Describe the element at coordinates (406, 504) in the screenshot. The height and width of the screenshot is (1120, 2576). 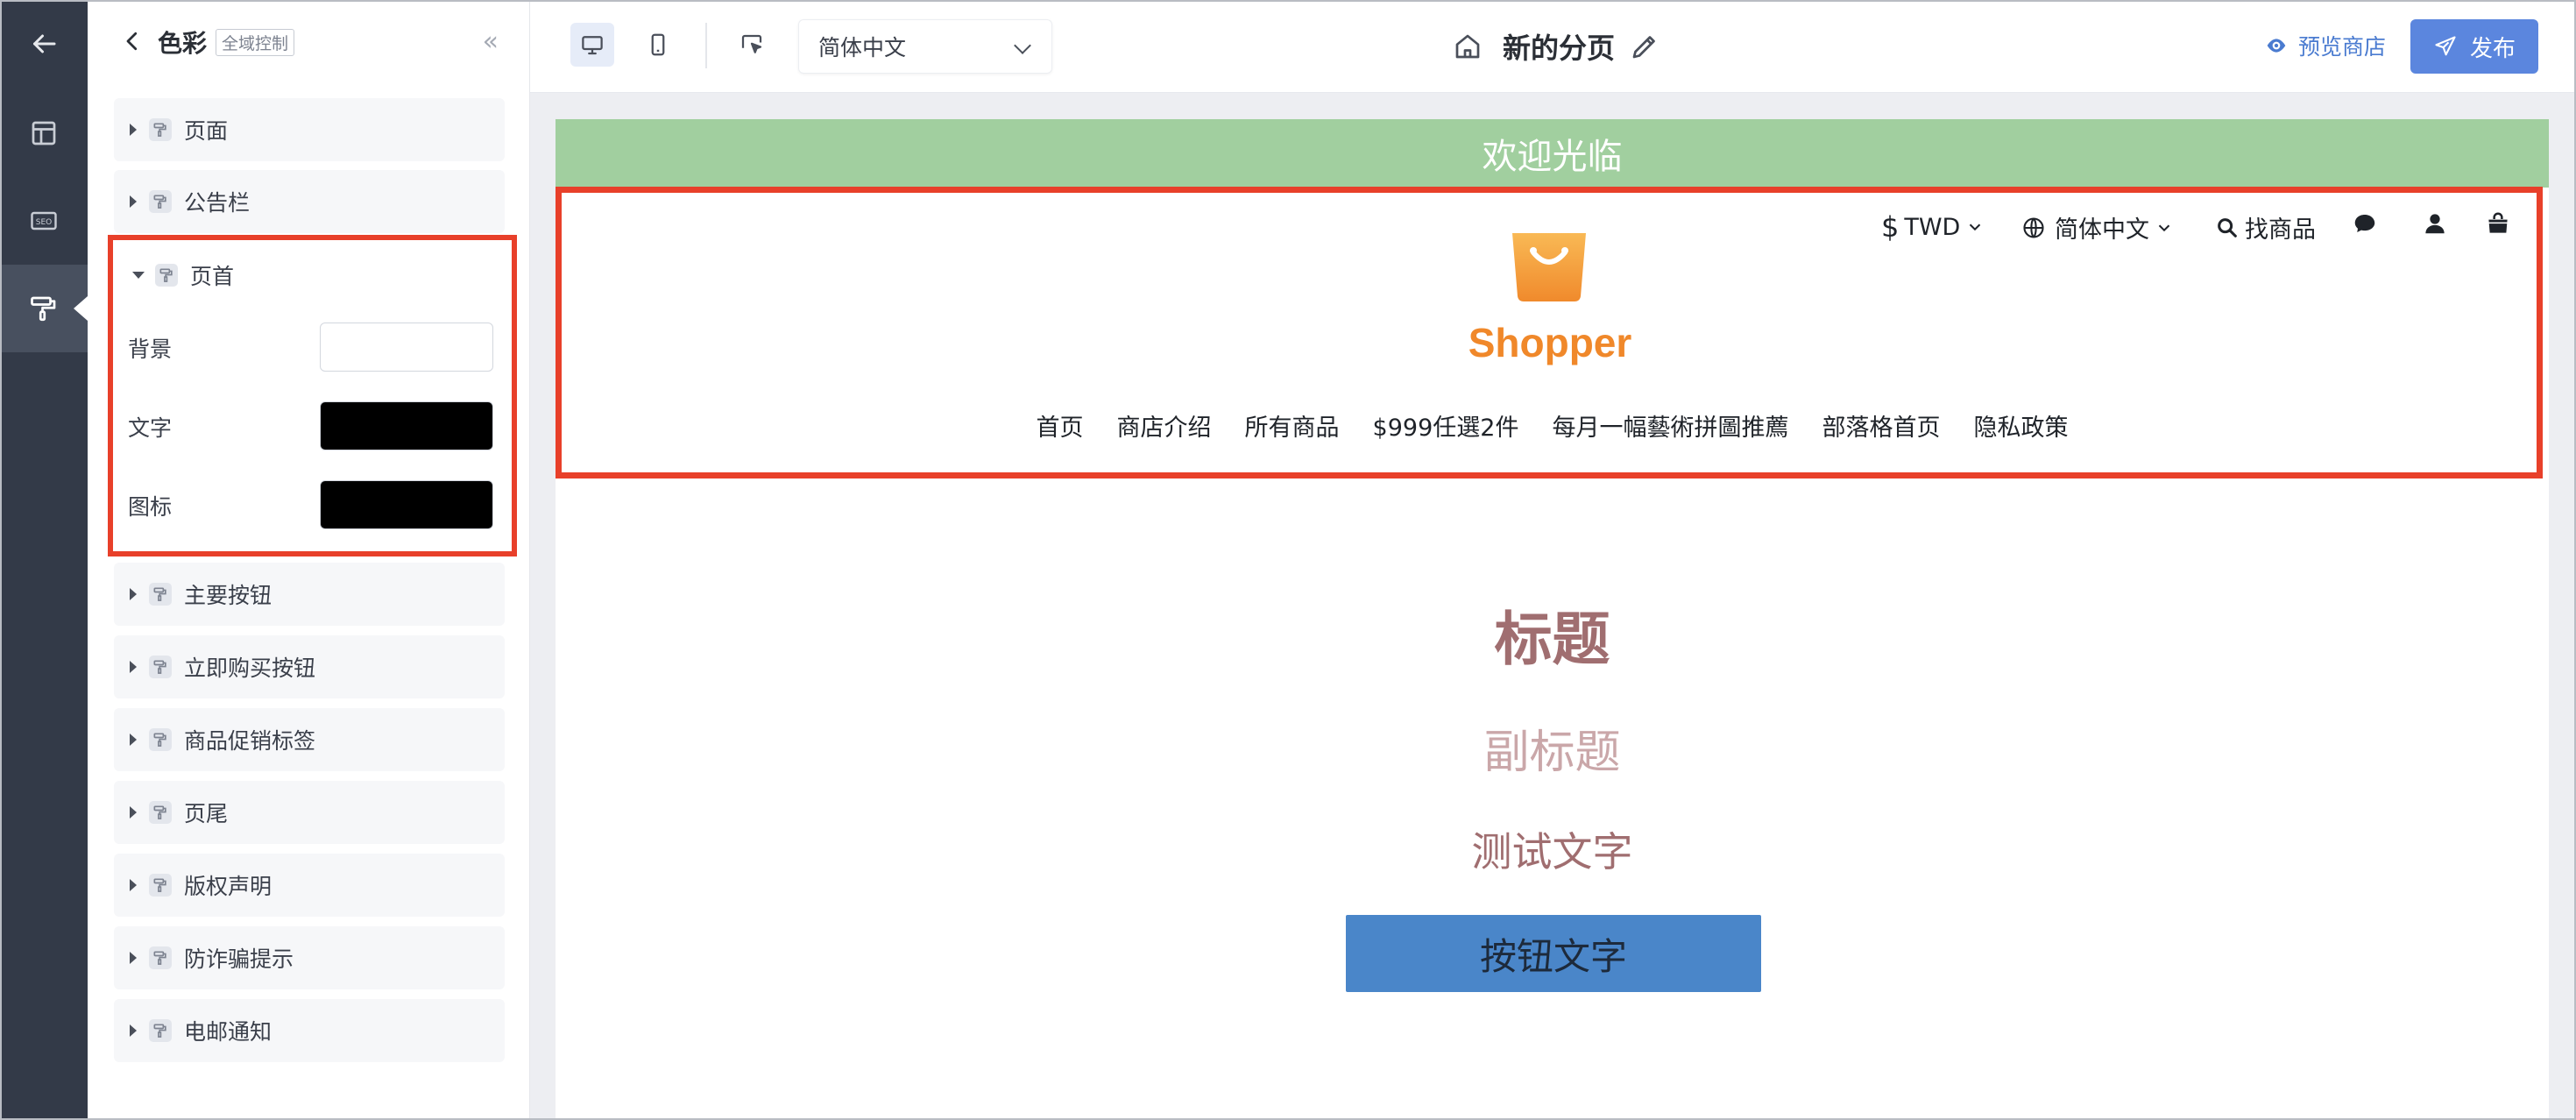
I see `icon-color-swatch` at that location.